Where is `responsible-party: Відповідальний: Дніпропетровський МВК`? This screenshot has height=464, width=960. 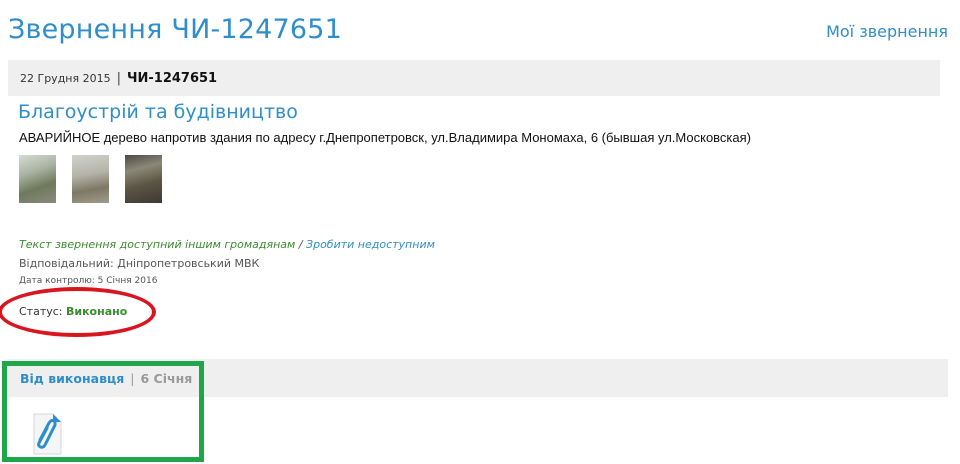 responsible-party: Відповідальний: Дніпропетровський МВК is located at coordinates (139, 263).